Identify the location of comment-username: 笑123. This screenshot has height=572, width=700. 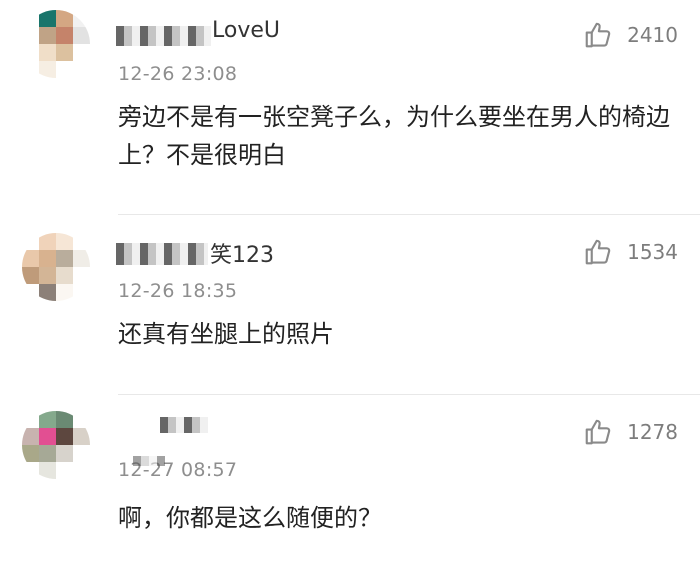
(242, 253).